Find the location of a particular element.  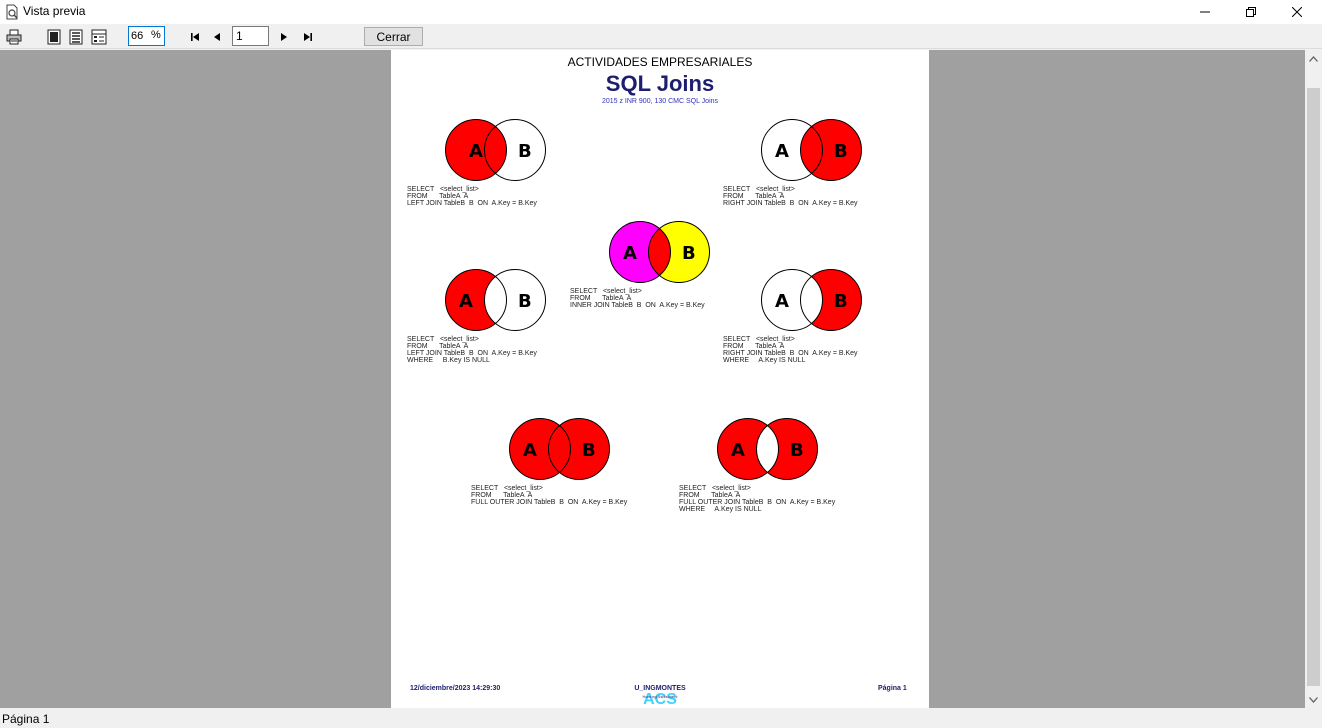

venn-right-join: A B is located at coordinates (811, 150).